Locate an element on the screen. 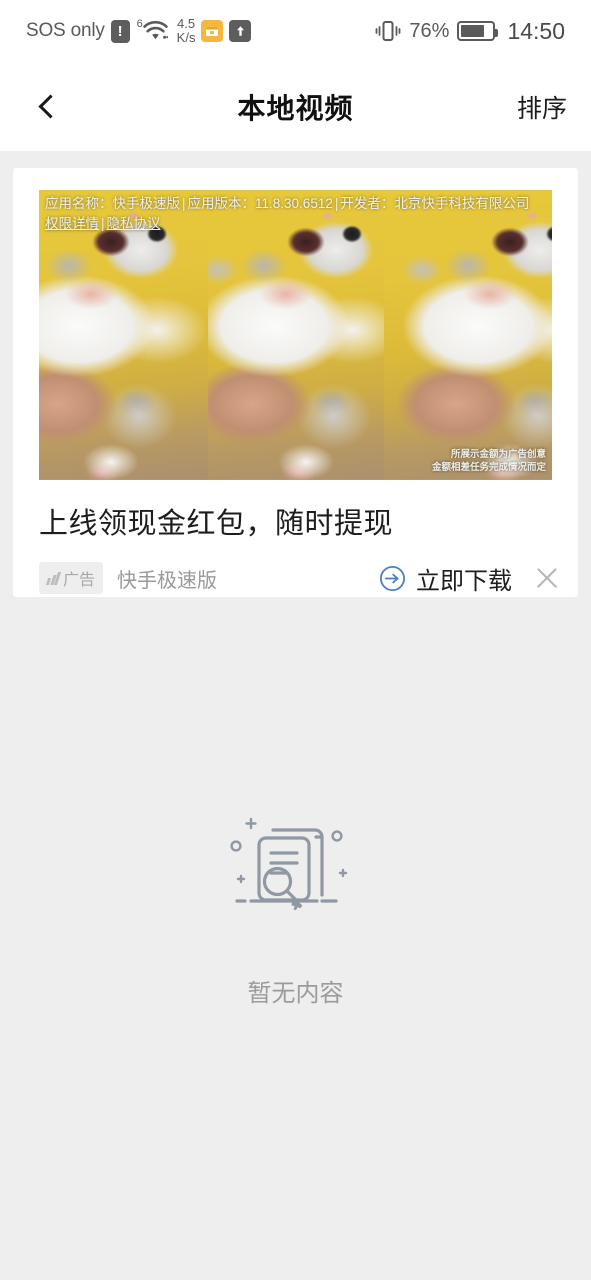 Image resolution: width=591 pixels, height=1280 pixels. clock-label: 14:50 is located at coordinates (536, 30).